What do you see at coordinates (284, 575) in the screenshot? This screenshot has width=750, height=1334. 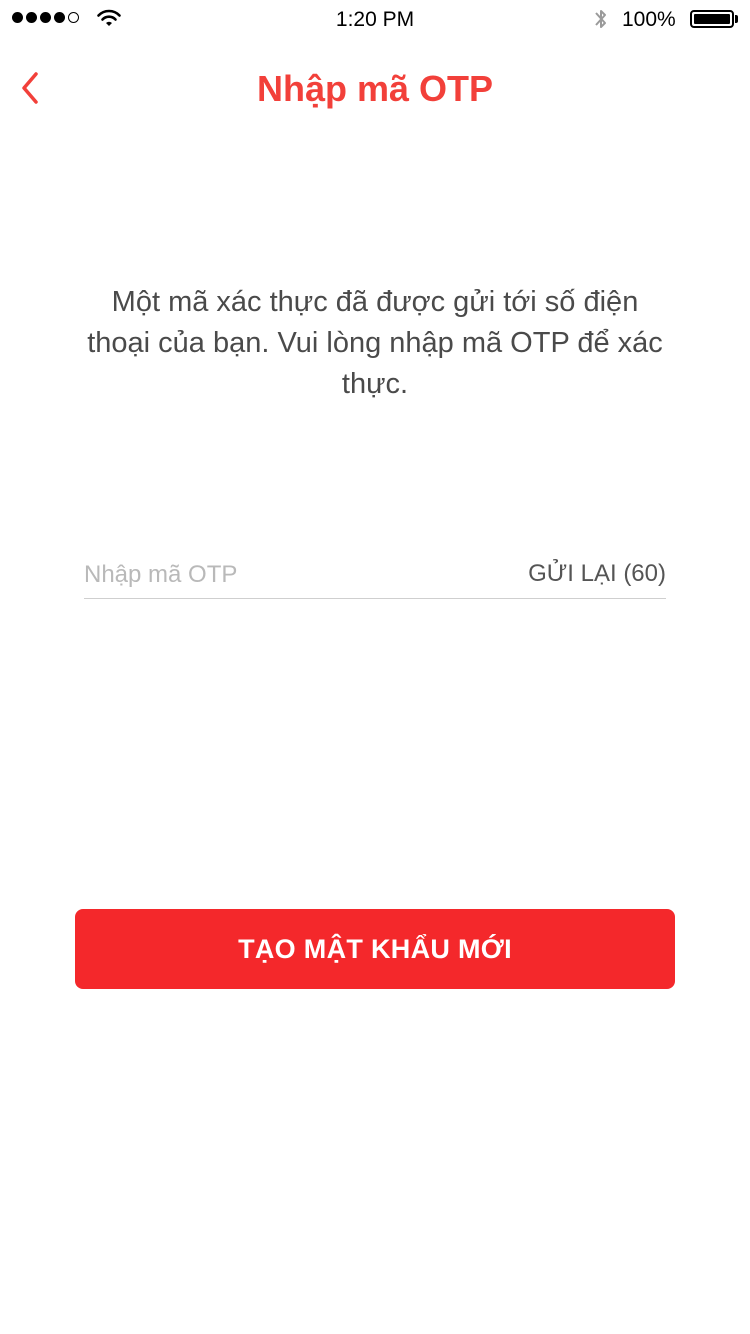 I see `otp-input` at bounding box center [284, 575].